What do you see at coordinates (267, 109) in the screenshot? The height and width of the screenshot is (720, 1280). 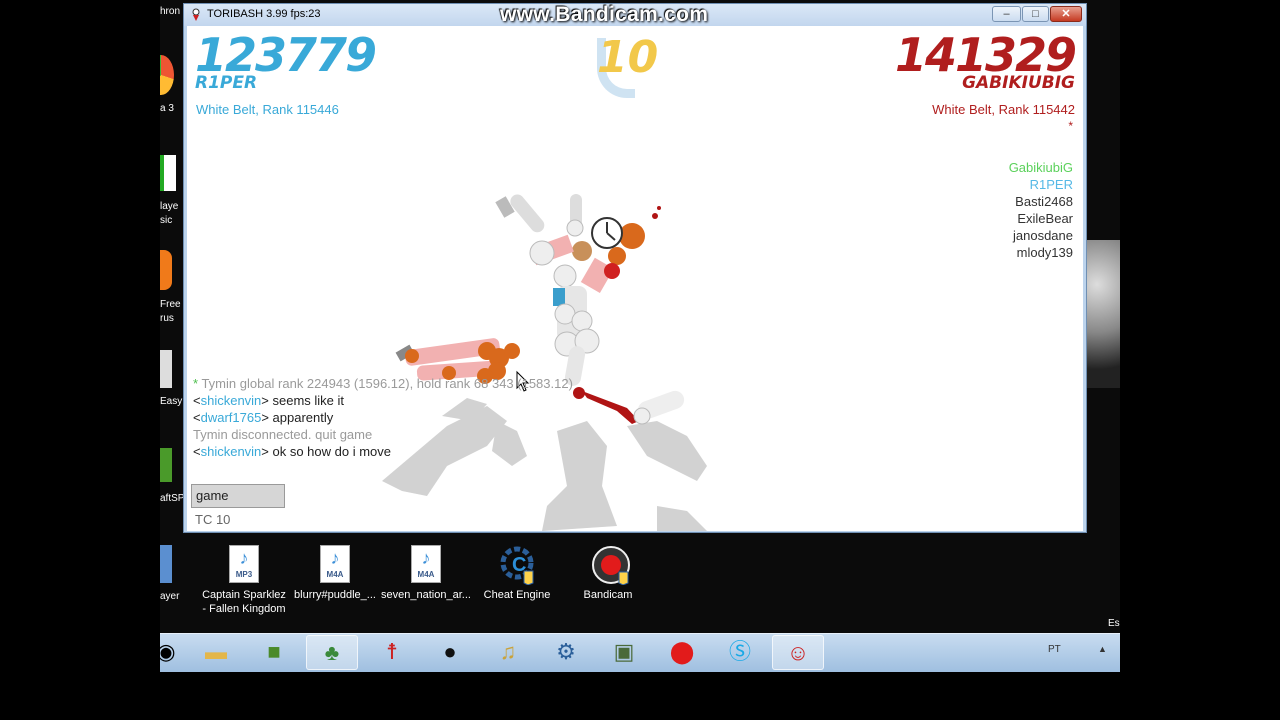 I see `left-player-rank: White Belt, Rank 115446` at bounding box center [267, 109].